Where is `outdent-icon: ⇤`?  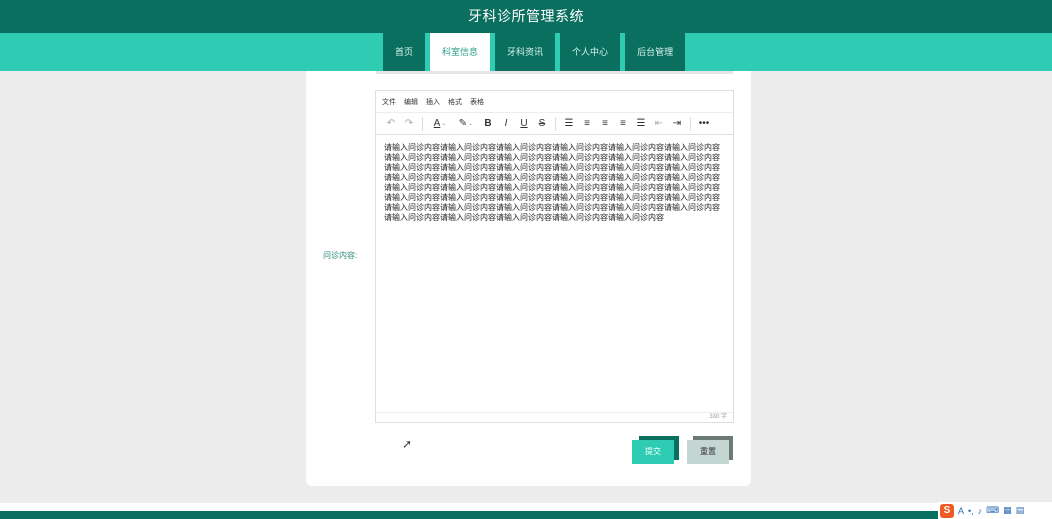 outdent-icon: ⇤ is located at coordinates (659, 124).